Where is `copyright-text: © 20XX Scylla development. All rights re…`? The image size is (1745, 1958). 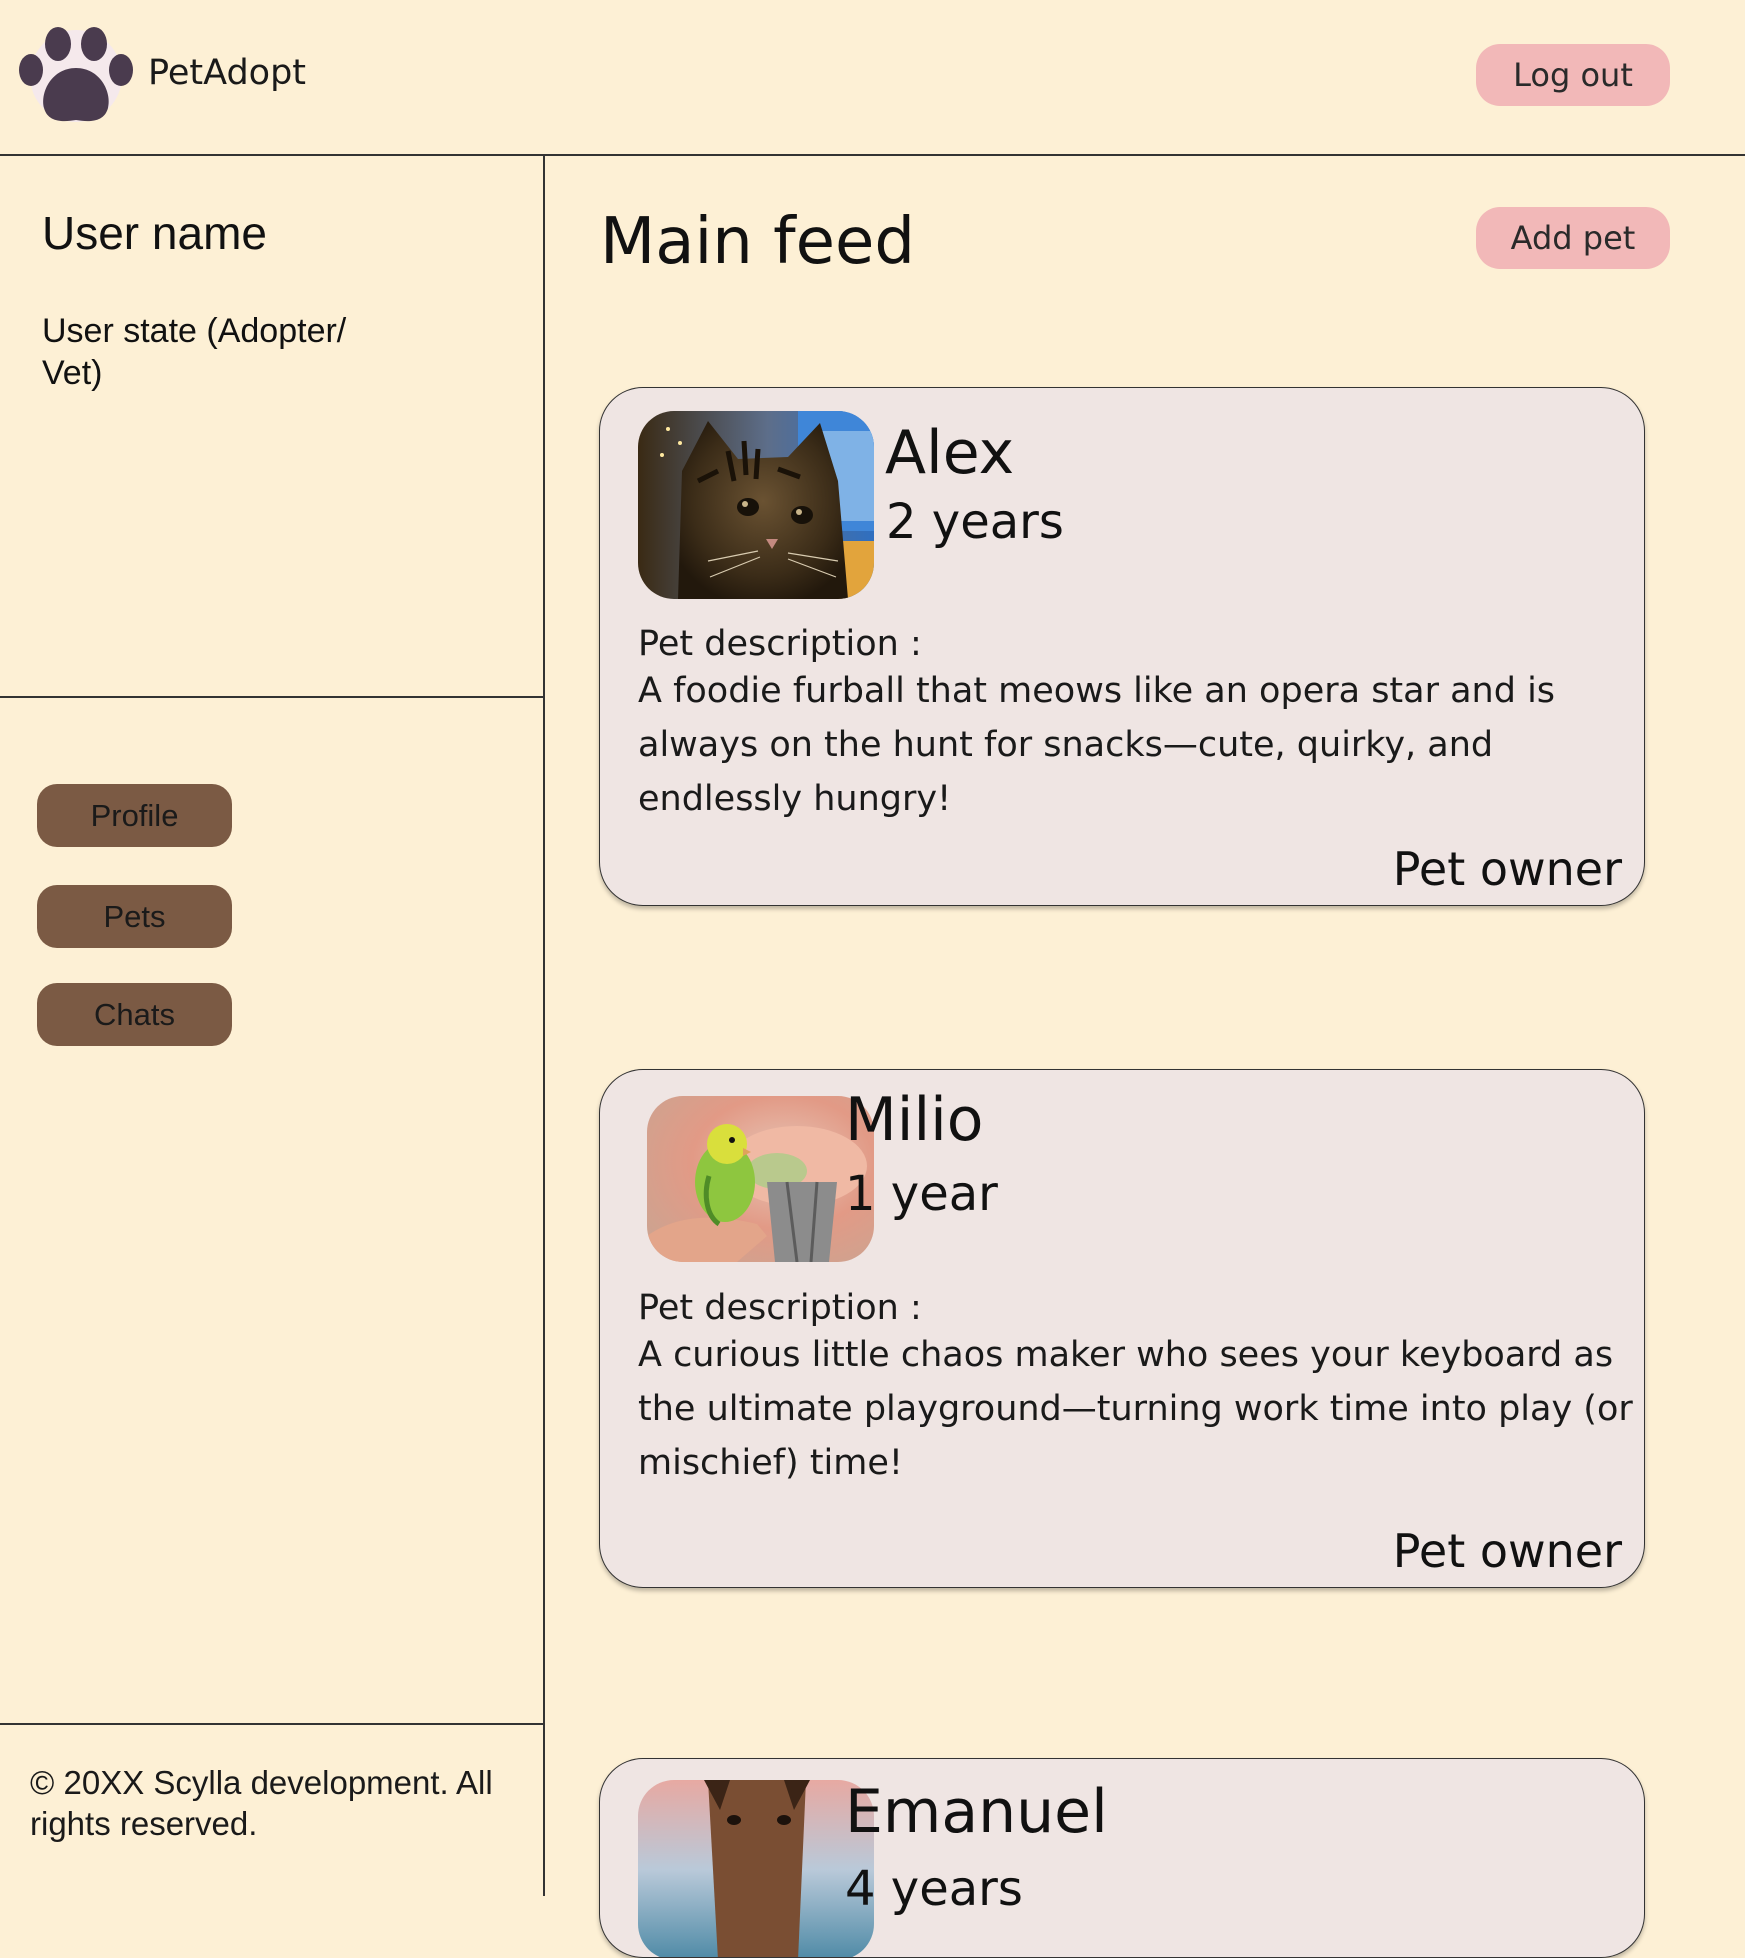 copyright-text: © 20XX Scylla development. All rights re… is located at coordinates (261, 1803).